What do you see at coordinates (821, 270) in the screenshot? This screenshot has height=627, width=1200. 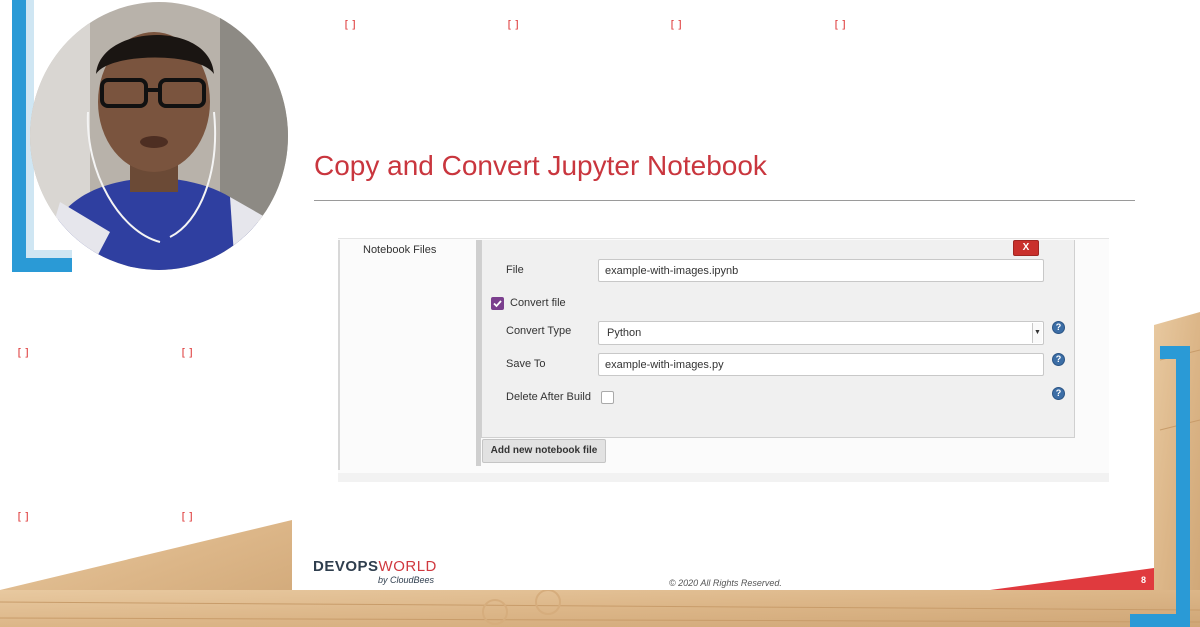 I see `file-input: example-with-images.ipynb` at bounding box center [821, 270].